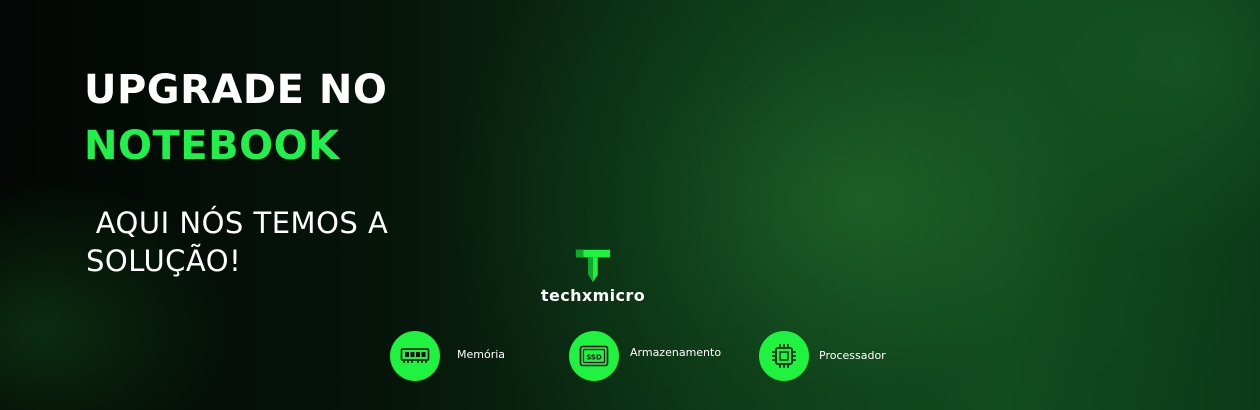  Describe the element at coordinates (164, 261) in the screenshot. I see `subheadline-line-2: SOLUÇÃO!` at that location.